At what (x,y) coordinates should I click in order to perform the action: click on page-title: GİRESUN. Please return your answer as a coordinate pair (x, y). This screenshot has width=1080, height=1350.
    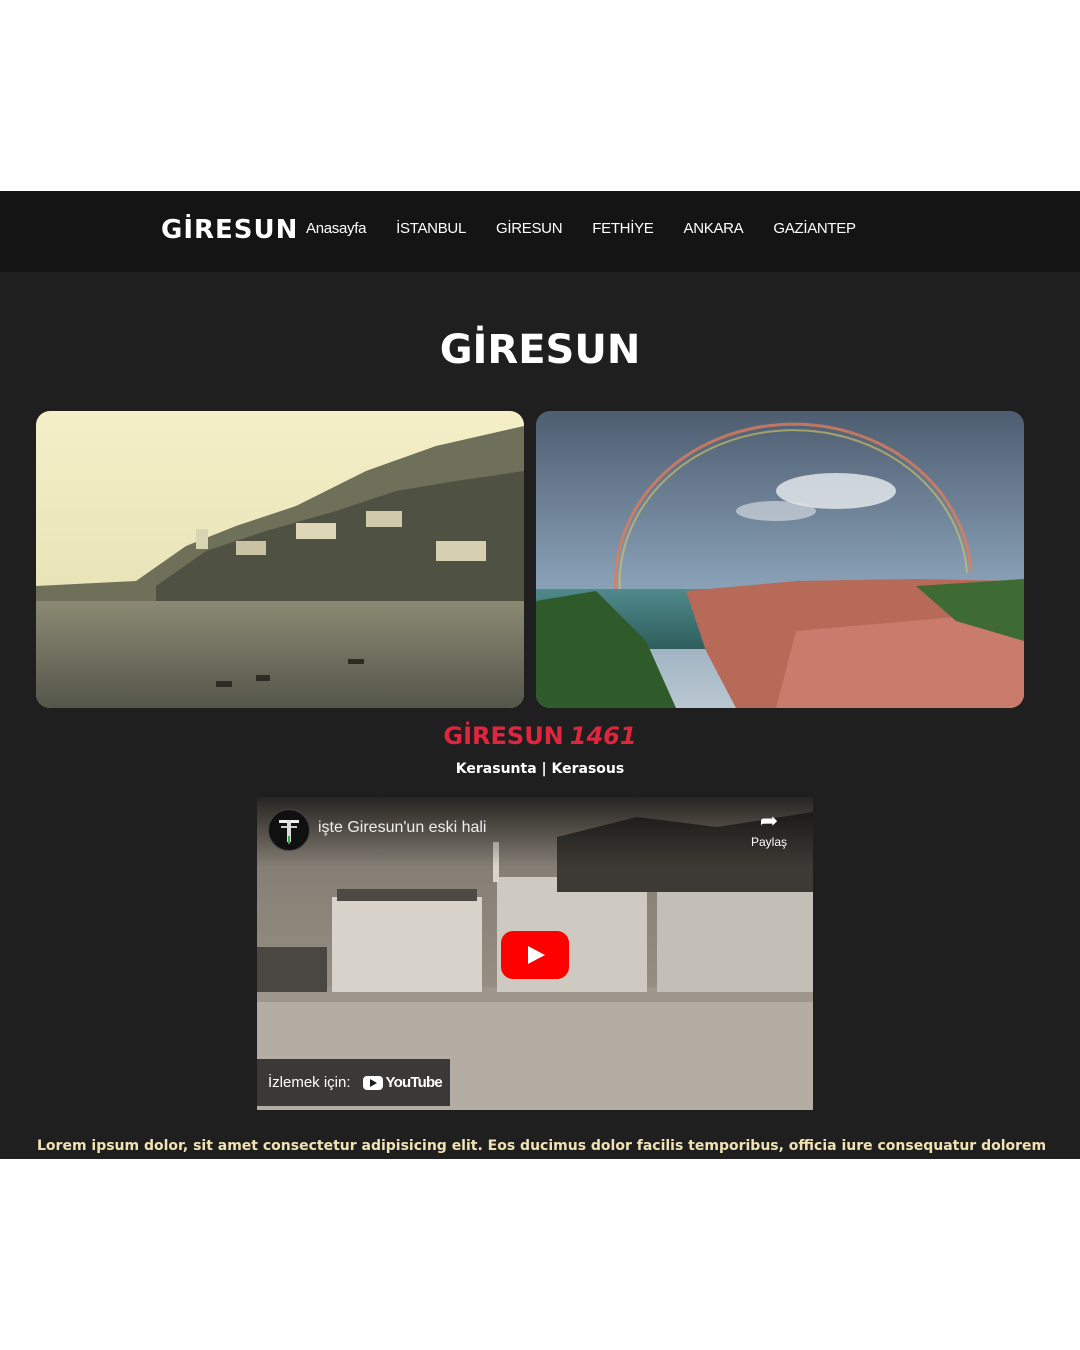
    Looking at the image, I should click on (540, 350).